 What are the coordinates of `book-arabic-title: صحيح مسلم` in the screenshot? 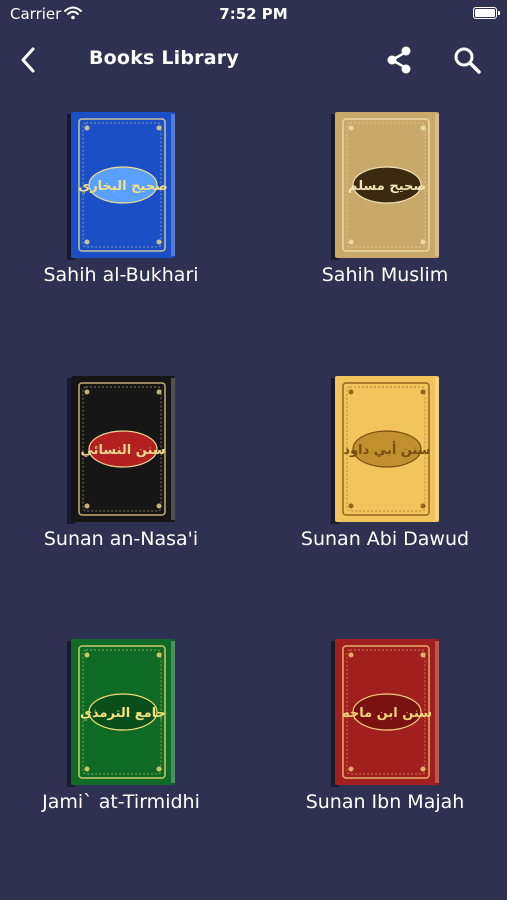 It's located at (387, 186).